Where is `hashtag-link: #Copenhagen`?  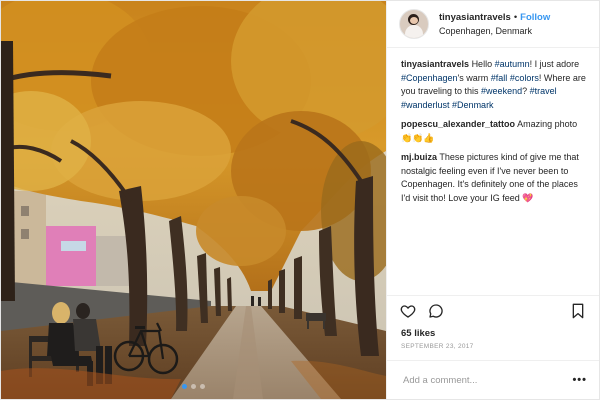 hashtag-link: #Copenhagen is located at coordinates (429, 78).